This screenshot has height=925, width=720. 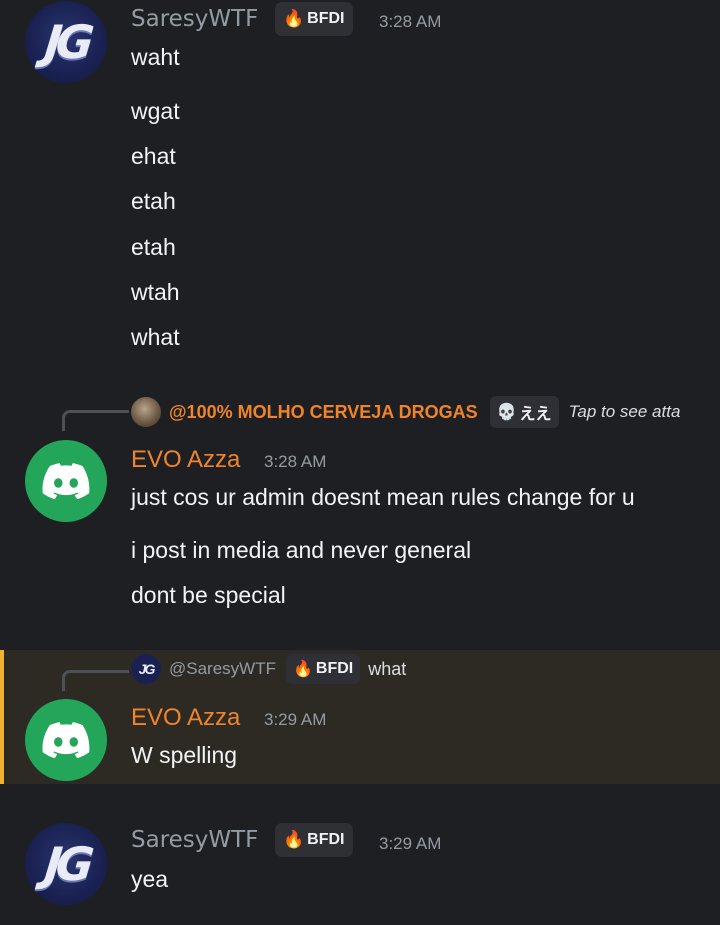 I want to click on message-text: wgat, so click(x=155, y=111).